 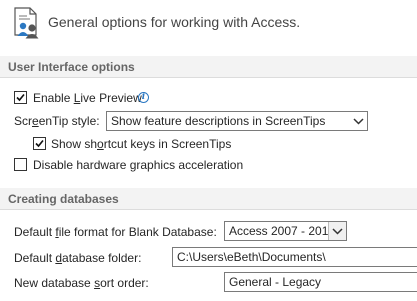 I want to click on file-format-dropdown: Access 2007 - 2013, so click(x=285, y=231).